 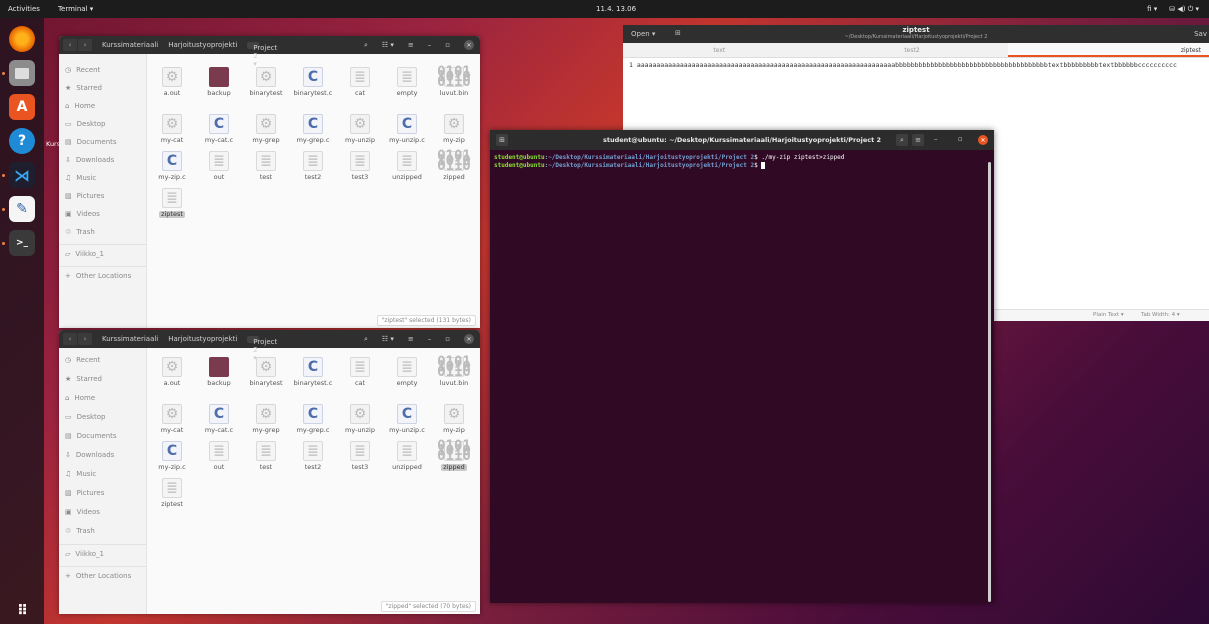 I want to click on app-menu: Terminal ▾, so click(x=75, y=9).